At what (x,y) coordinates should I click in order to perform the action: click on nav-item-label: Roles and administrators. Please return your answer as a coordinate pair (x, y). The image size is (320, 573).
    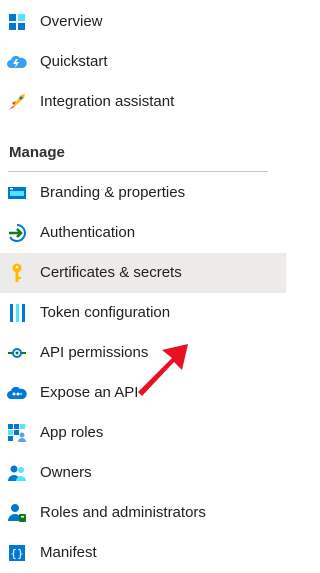
    Looking at the image, I should click on (123, 512).